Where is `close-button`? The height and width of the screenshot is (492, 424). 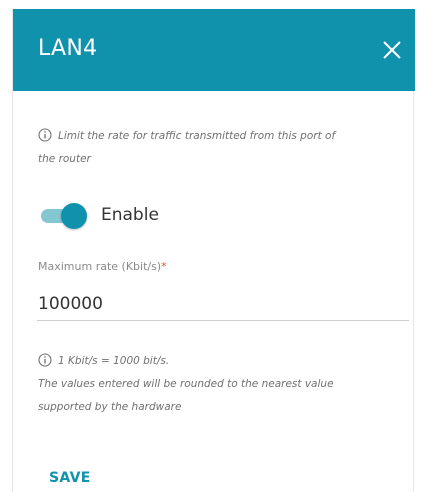 close-button is located at coordinates (392, 50).